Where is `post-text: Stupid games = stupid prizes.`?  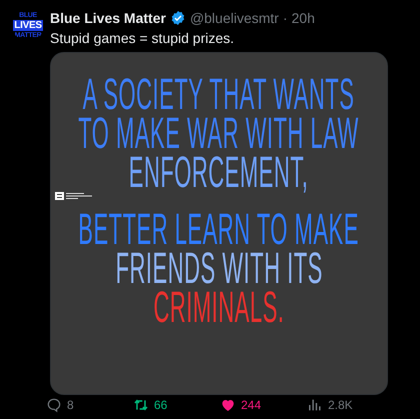 post-text: Stupid games = stupid prizes. is located at coordinates (143, 38).